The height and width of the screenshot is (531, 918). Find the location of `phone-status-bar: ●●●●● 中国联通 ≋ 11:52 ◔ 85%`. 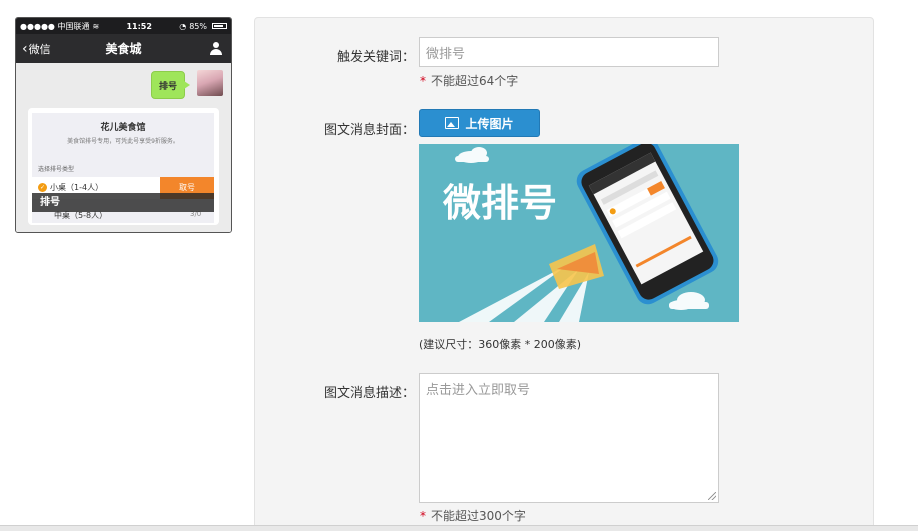

phone-status-bar: ●●●●● 中国联通 ≋ 11:52 ◔ 85% is located at coordinates (123, 26).